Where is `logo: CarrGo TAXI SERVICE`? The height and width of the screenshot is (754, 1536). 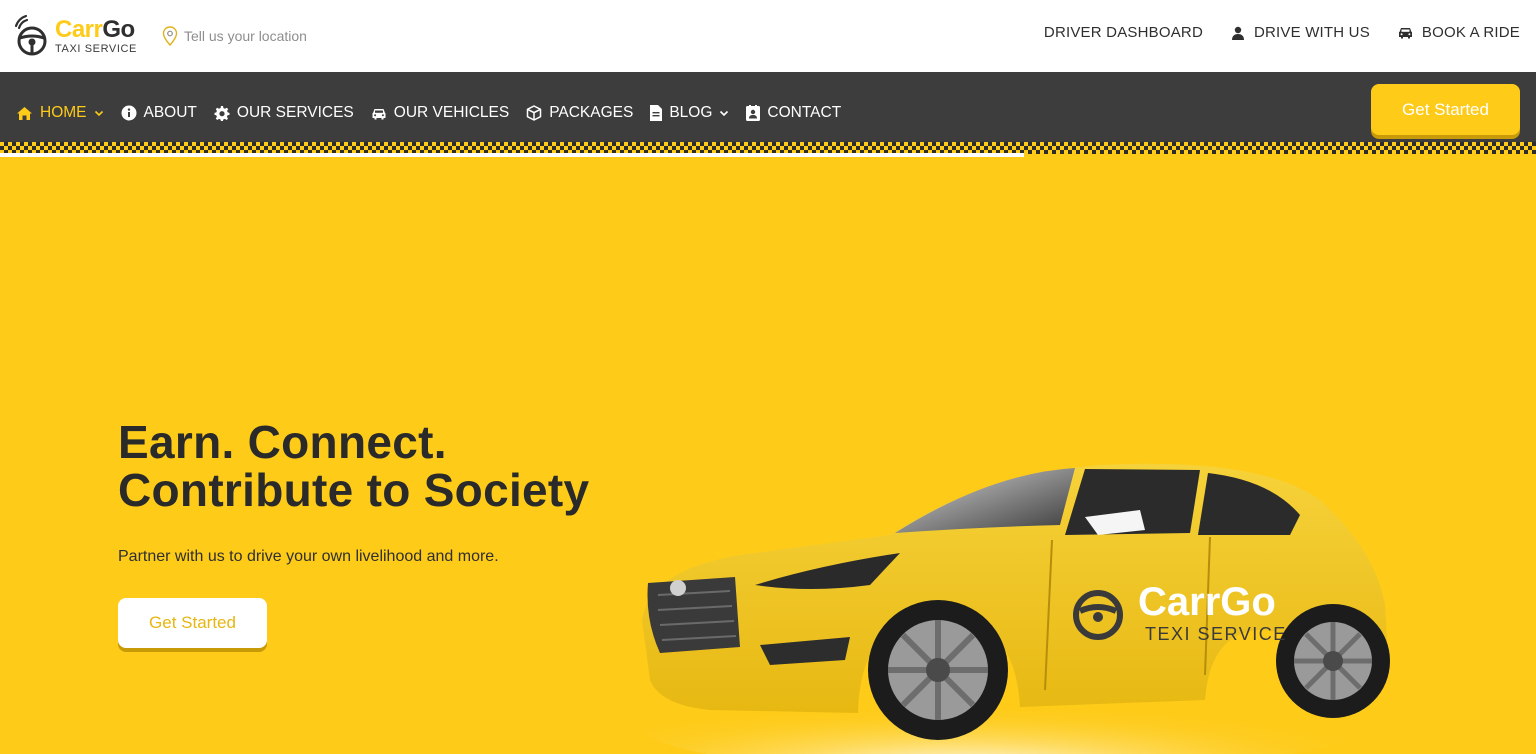 logo: CarrGo TAXI SERVICE is located at coordinates (79, 37).